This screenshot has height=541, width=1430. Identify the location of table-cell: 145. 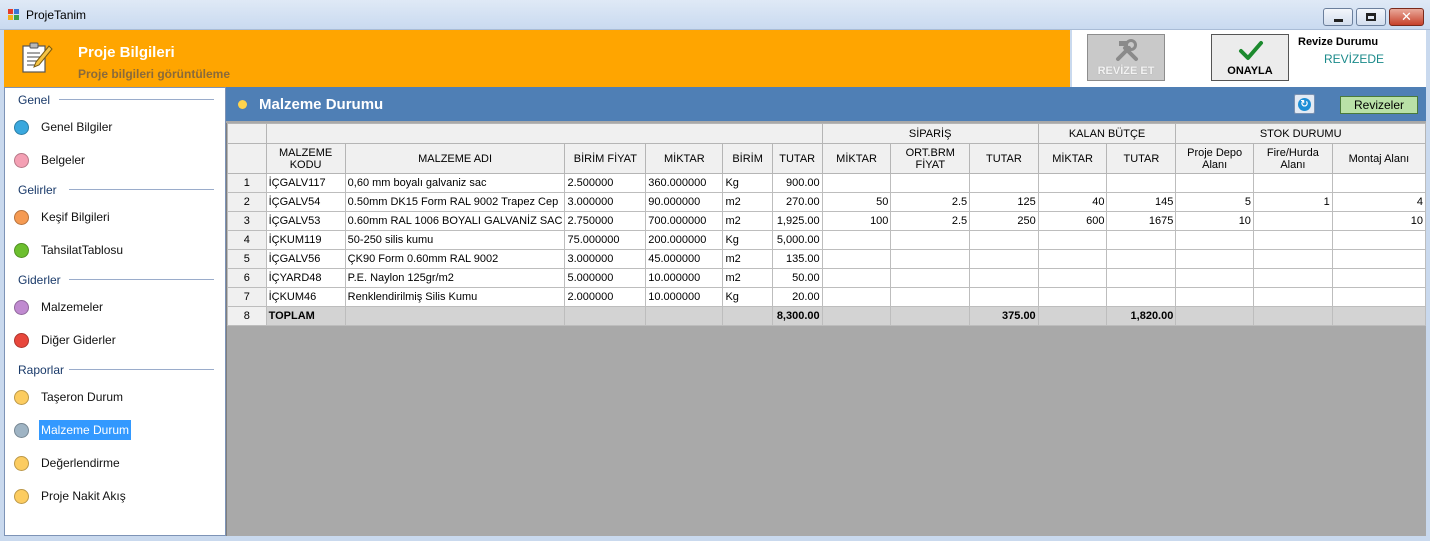
(1141, 202).